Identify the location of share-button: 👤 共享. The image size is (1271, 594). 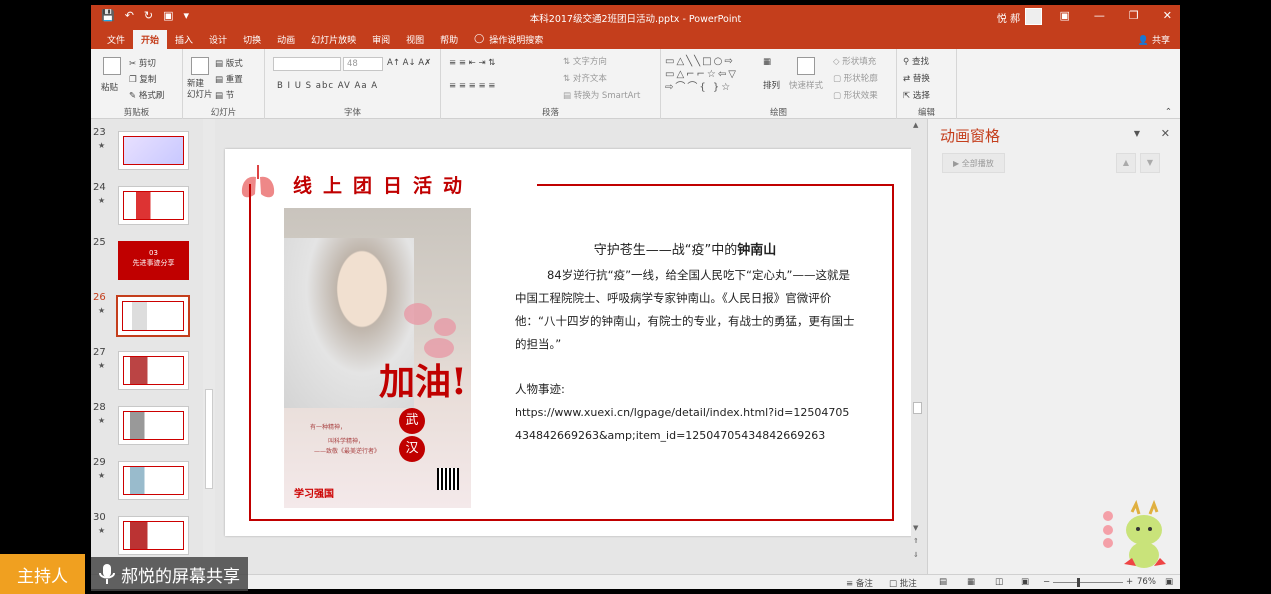
(1154, 39).